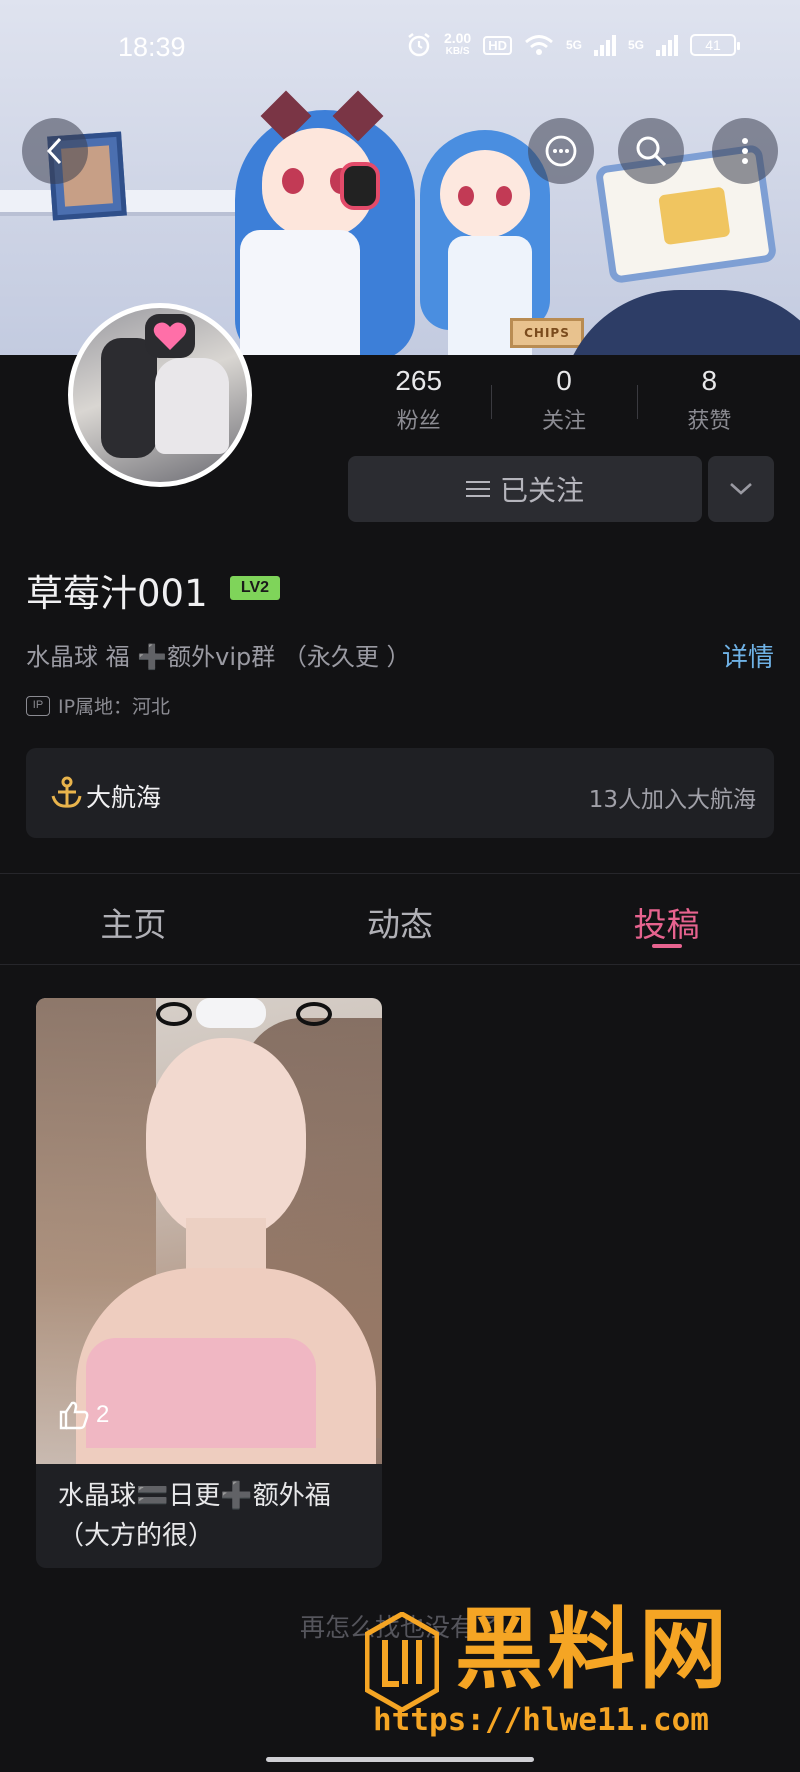 The image size is (800, 1772). I want to click on thumbnail-bow, so click(231, 1013).